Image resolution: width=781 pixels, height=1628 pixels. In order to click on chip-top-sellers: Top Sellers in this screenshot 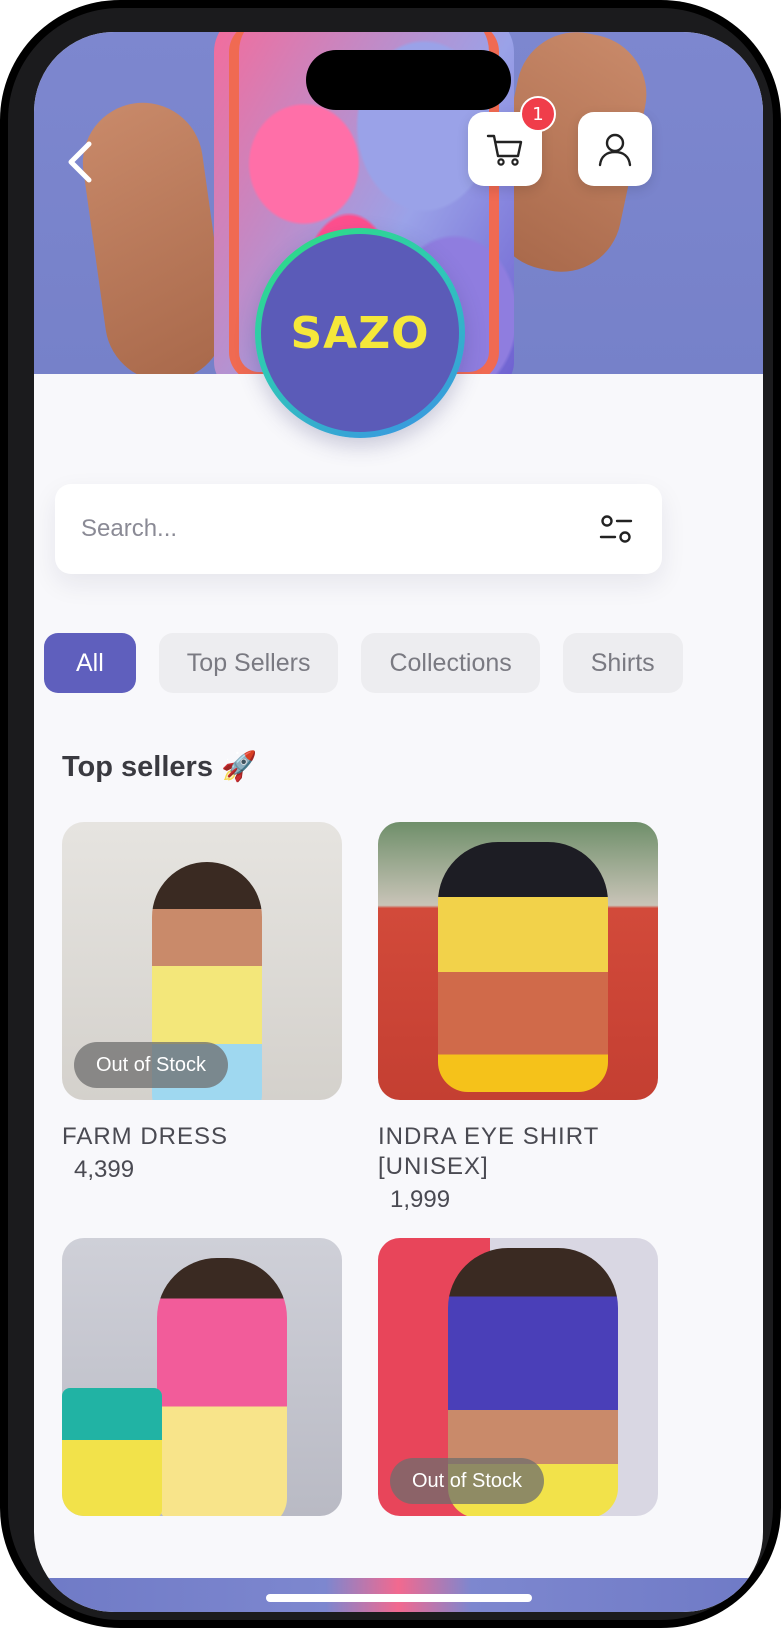, I will do `click(248, 663)`.